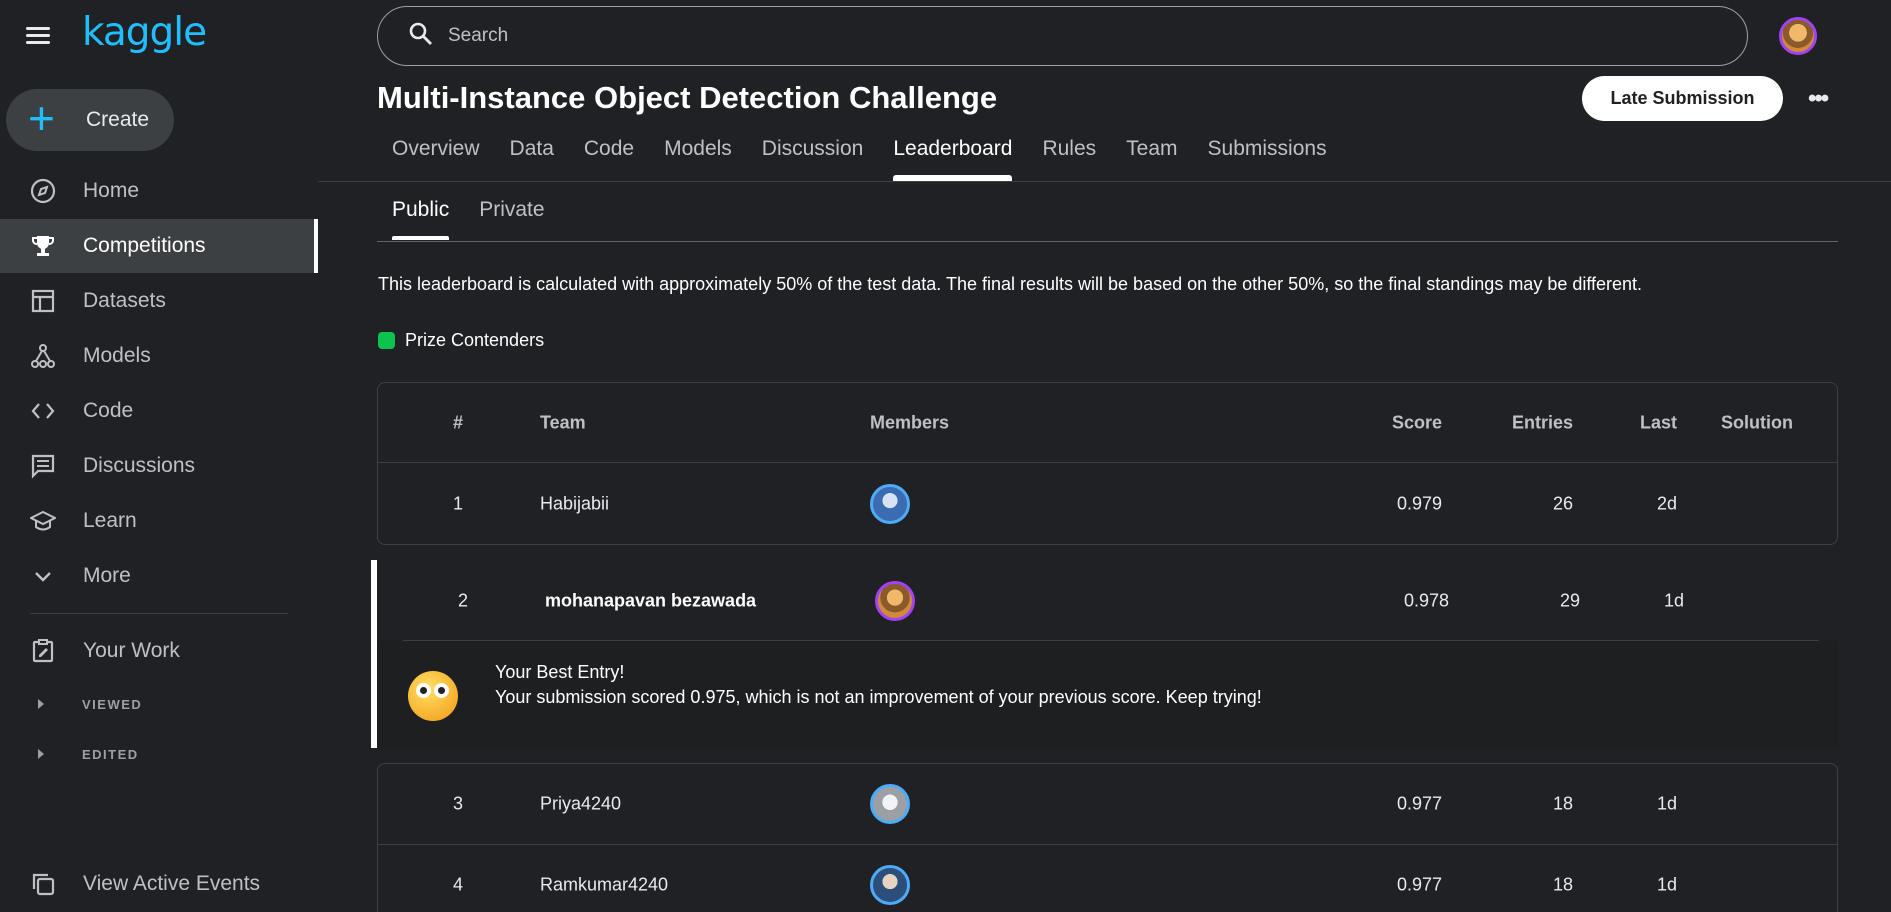 The image size is (1891, 912). Describe the element at coordinates (41, 118) in the screenshot. I see `plus-icon: +` at that location.